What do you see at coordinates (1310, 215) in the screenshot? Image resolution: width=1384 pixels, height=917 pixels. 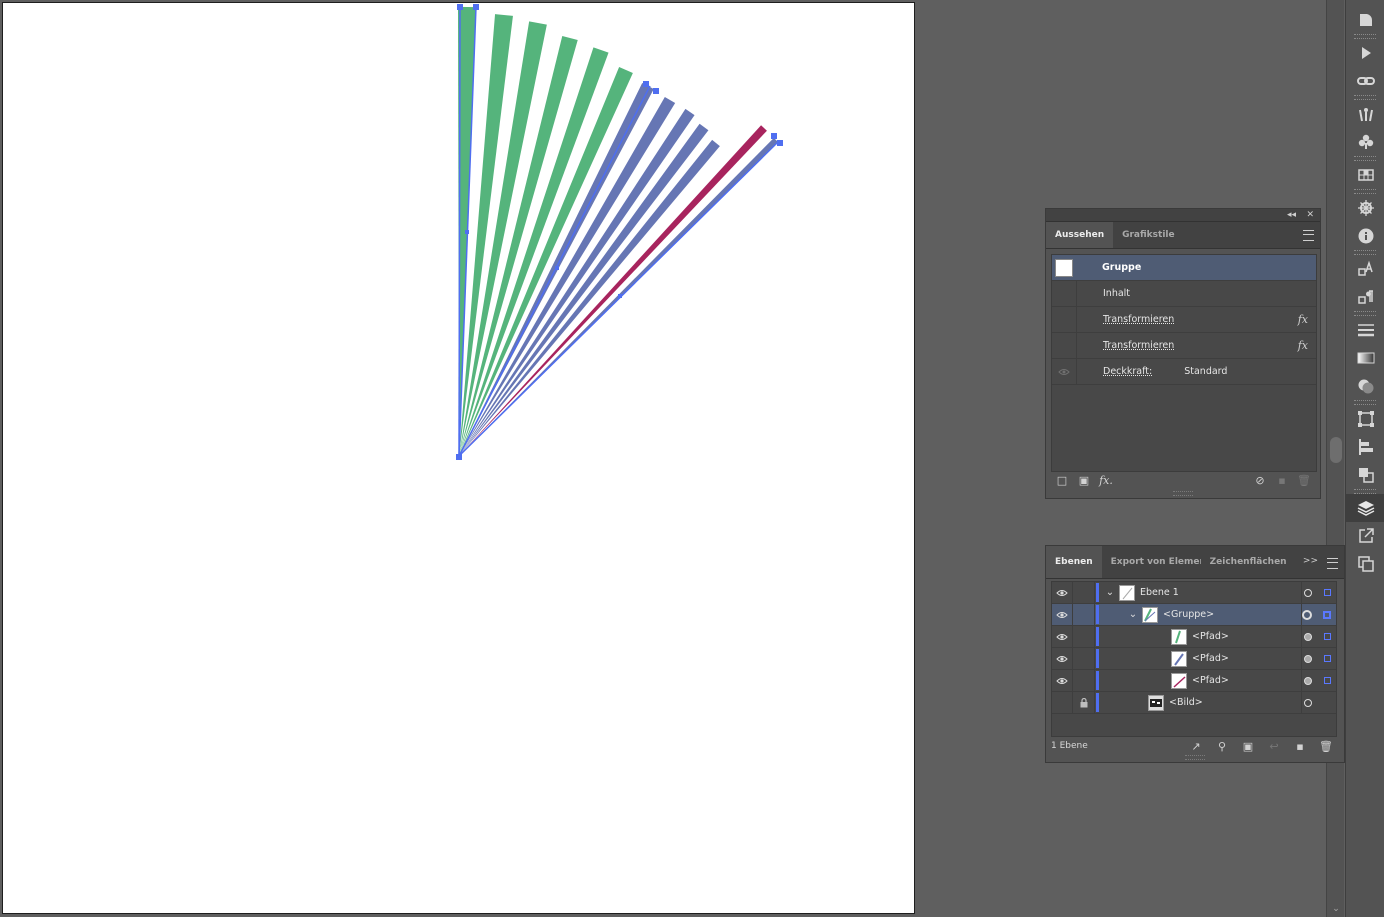 I see `close-panel-icon: ✕` at bounding box center [1310, 215].